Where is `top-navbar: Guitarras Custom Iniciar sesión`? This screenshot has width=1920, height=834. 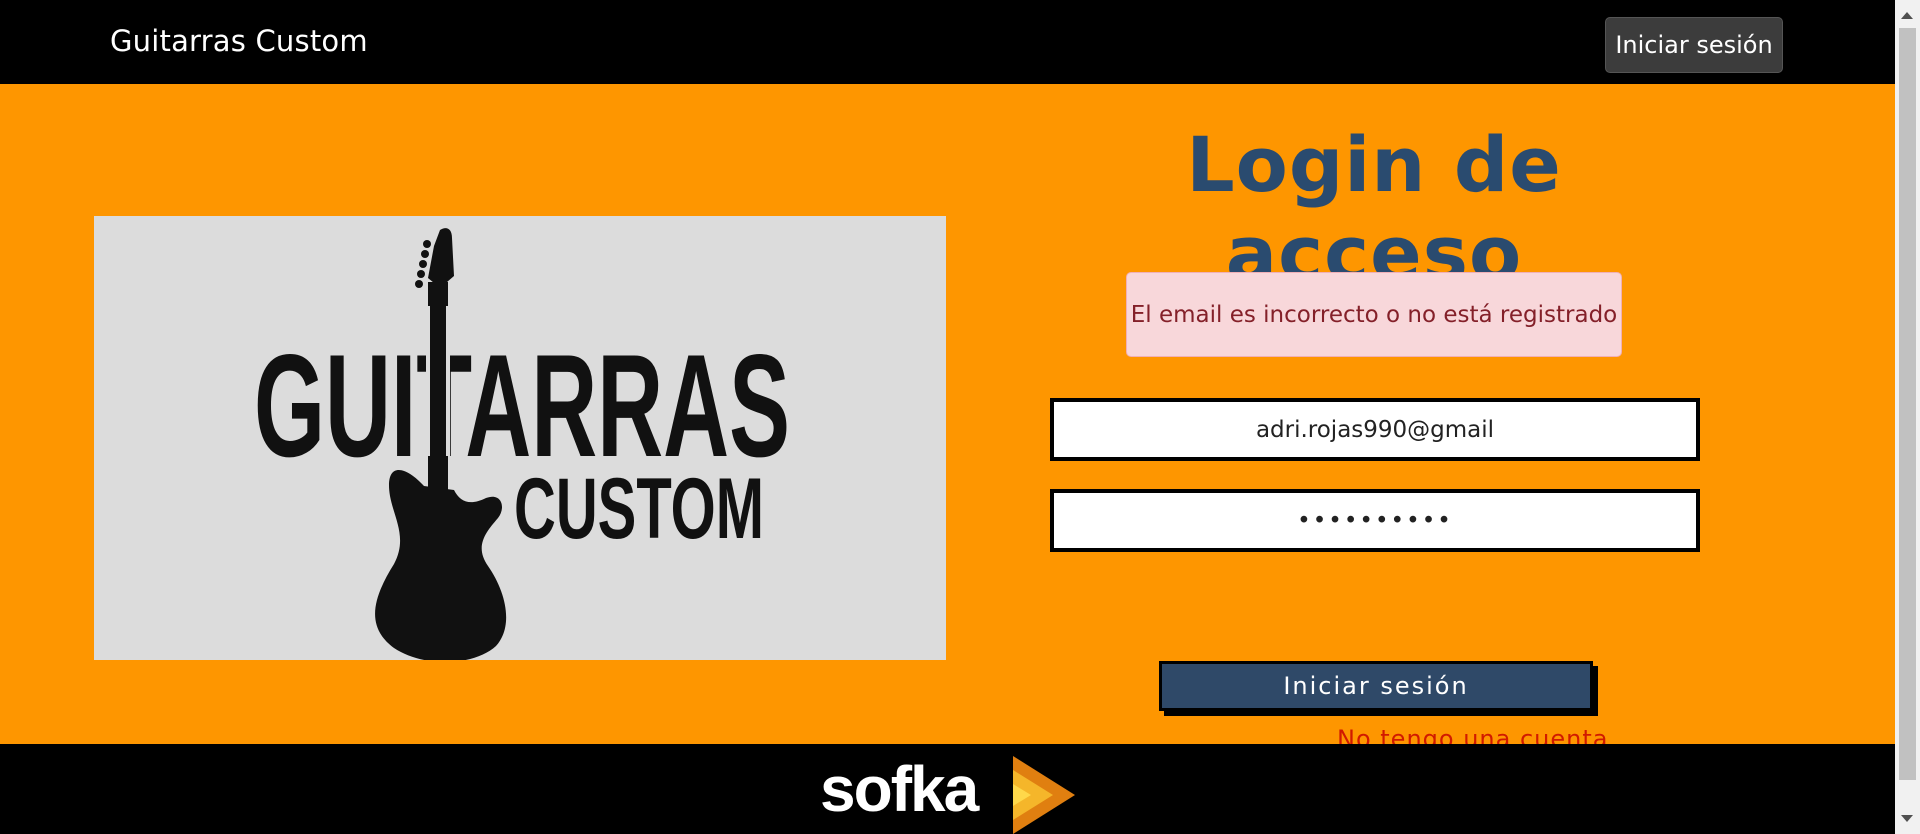
top-navbar: Guitarras Custom Iniciar sesión is located at coordinates (947, 42).